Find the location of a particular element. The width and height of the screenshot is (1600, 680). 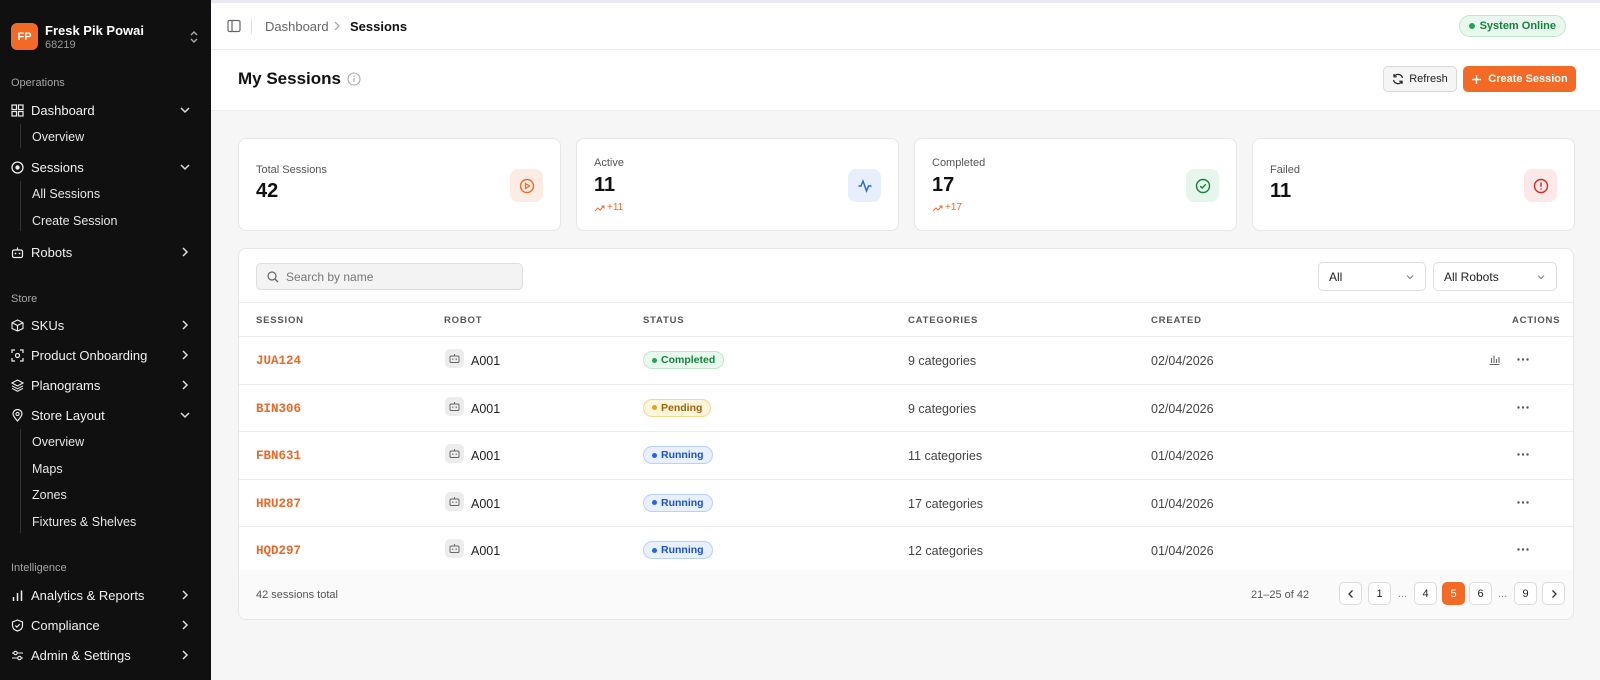

sidebar-item-fixtures: Fixtures & Shelves is located at coordinates (84, 522).